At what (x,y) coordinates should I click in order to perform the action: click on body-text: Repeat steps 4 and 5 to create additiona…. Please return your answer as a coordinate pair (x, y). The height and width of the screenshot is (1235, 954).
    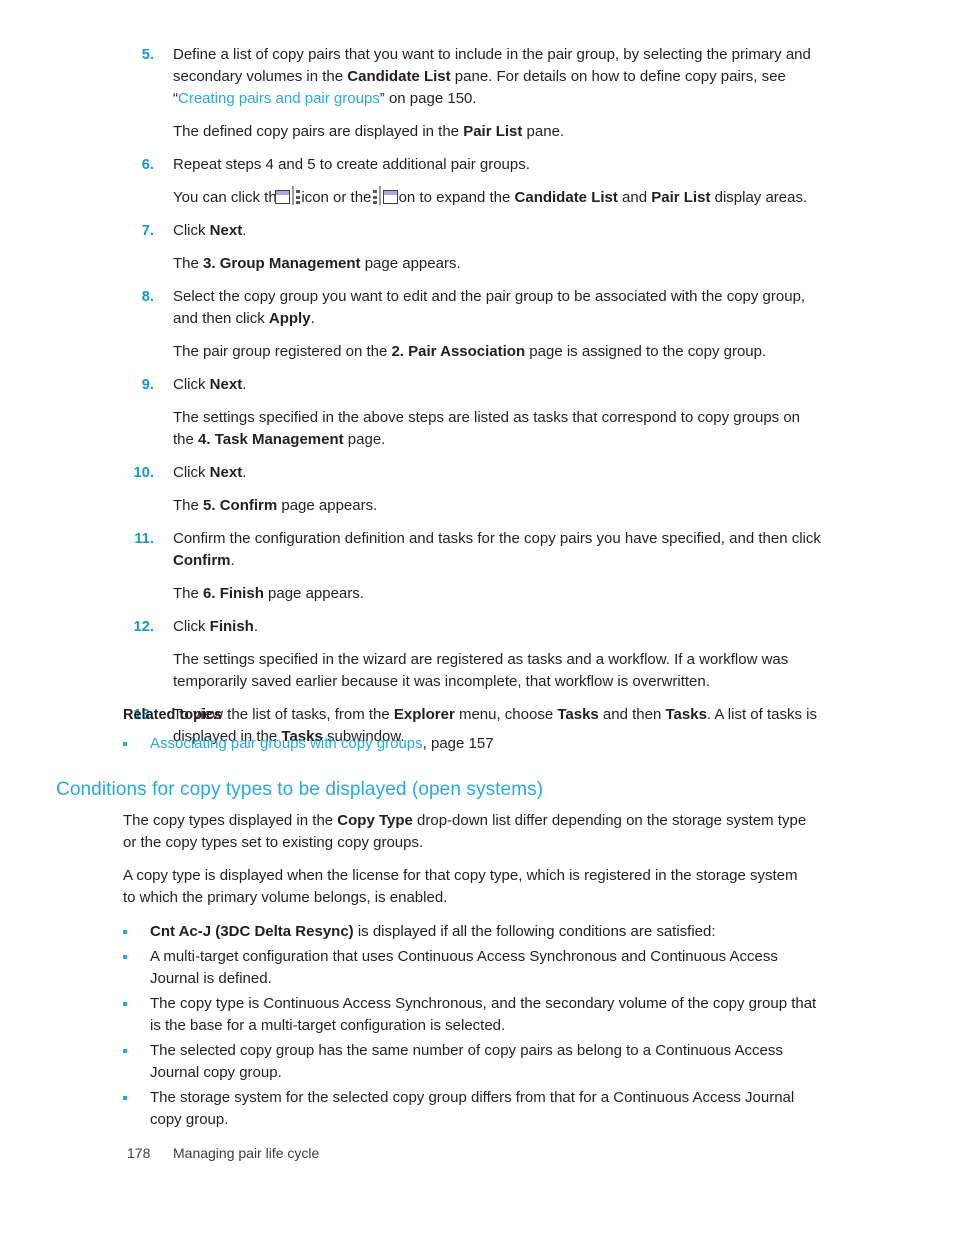
    Looking at the image, I should click on (351, 164).